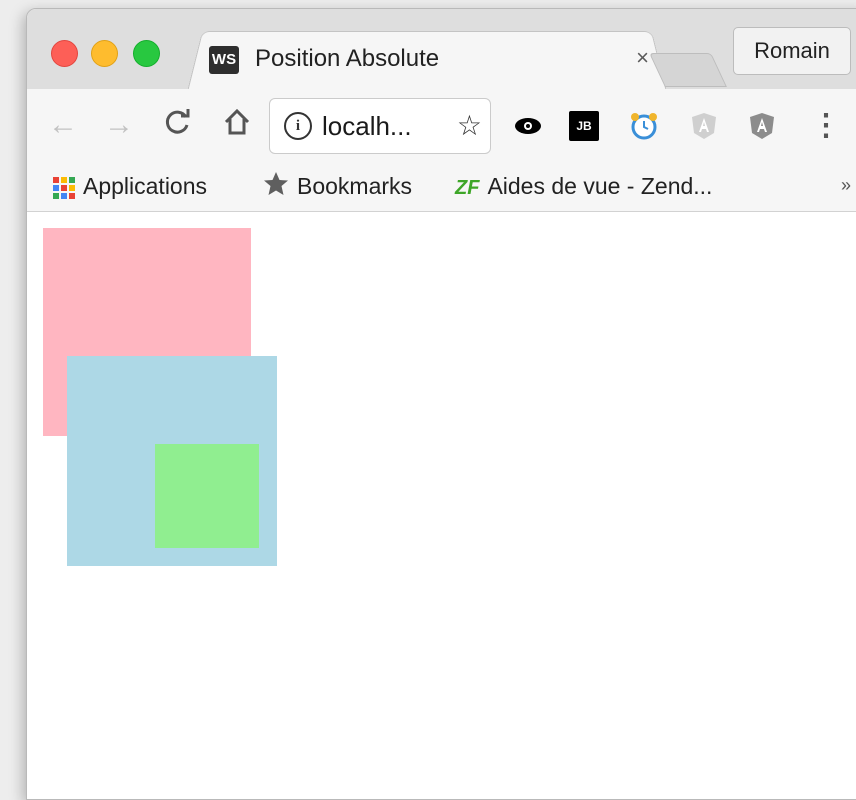 This screenshot has height=800, width=856. I want to click on tab-close-icon: ×, so click(642, 58).